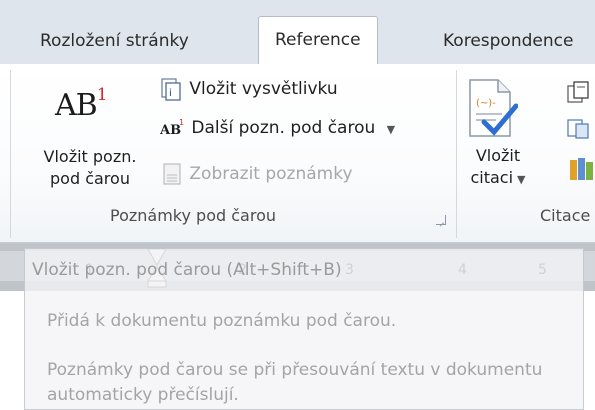 Image resolution: width=595 pixels, height=410 pixels. I want to click on tab-mailings: Korespondence, so click(508, 41).